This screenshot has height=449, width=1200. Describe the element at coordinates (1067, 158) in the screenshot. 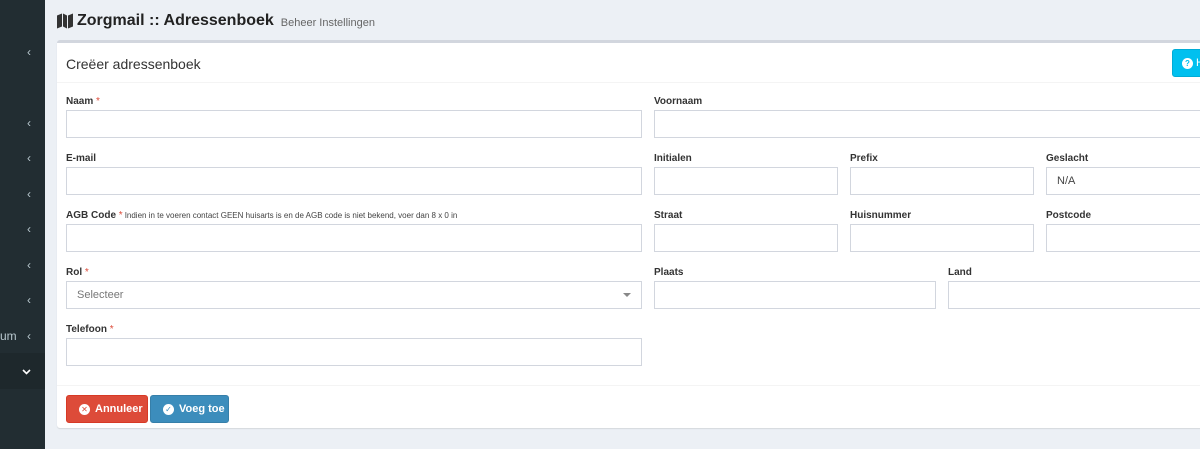

I see `geslacht-label: Geslacht` at that location.